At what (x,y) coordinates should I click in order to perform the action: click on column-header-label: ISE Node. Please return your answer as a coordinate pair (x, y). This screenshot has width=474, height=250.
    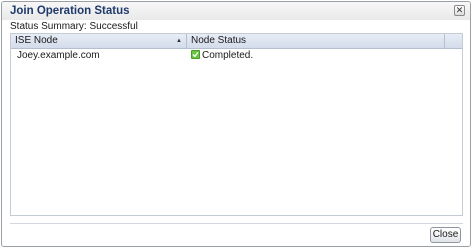
    Looking at the image, I should click on (36, 40).